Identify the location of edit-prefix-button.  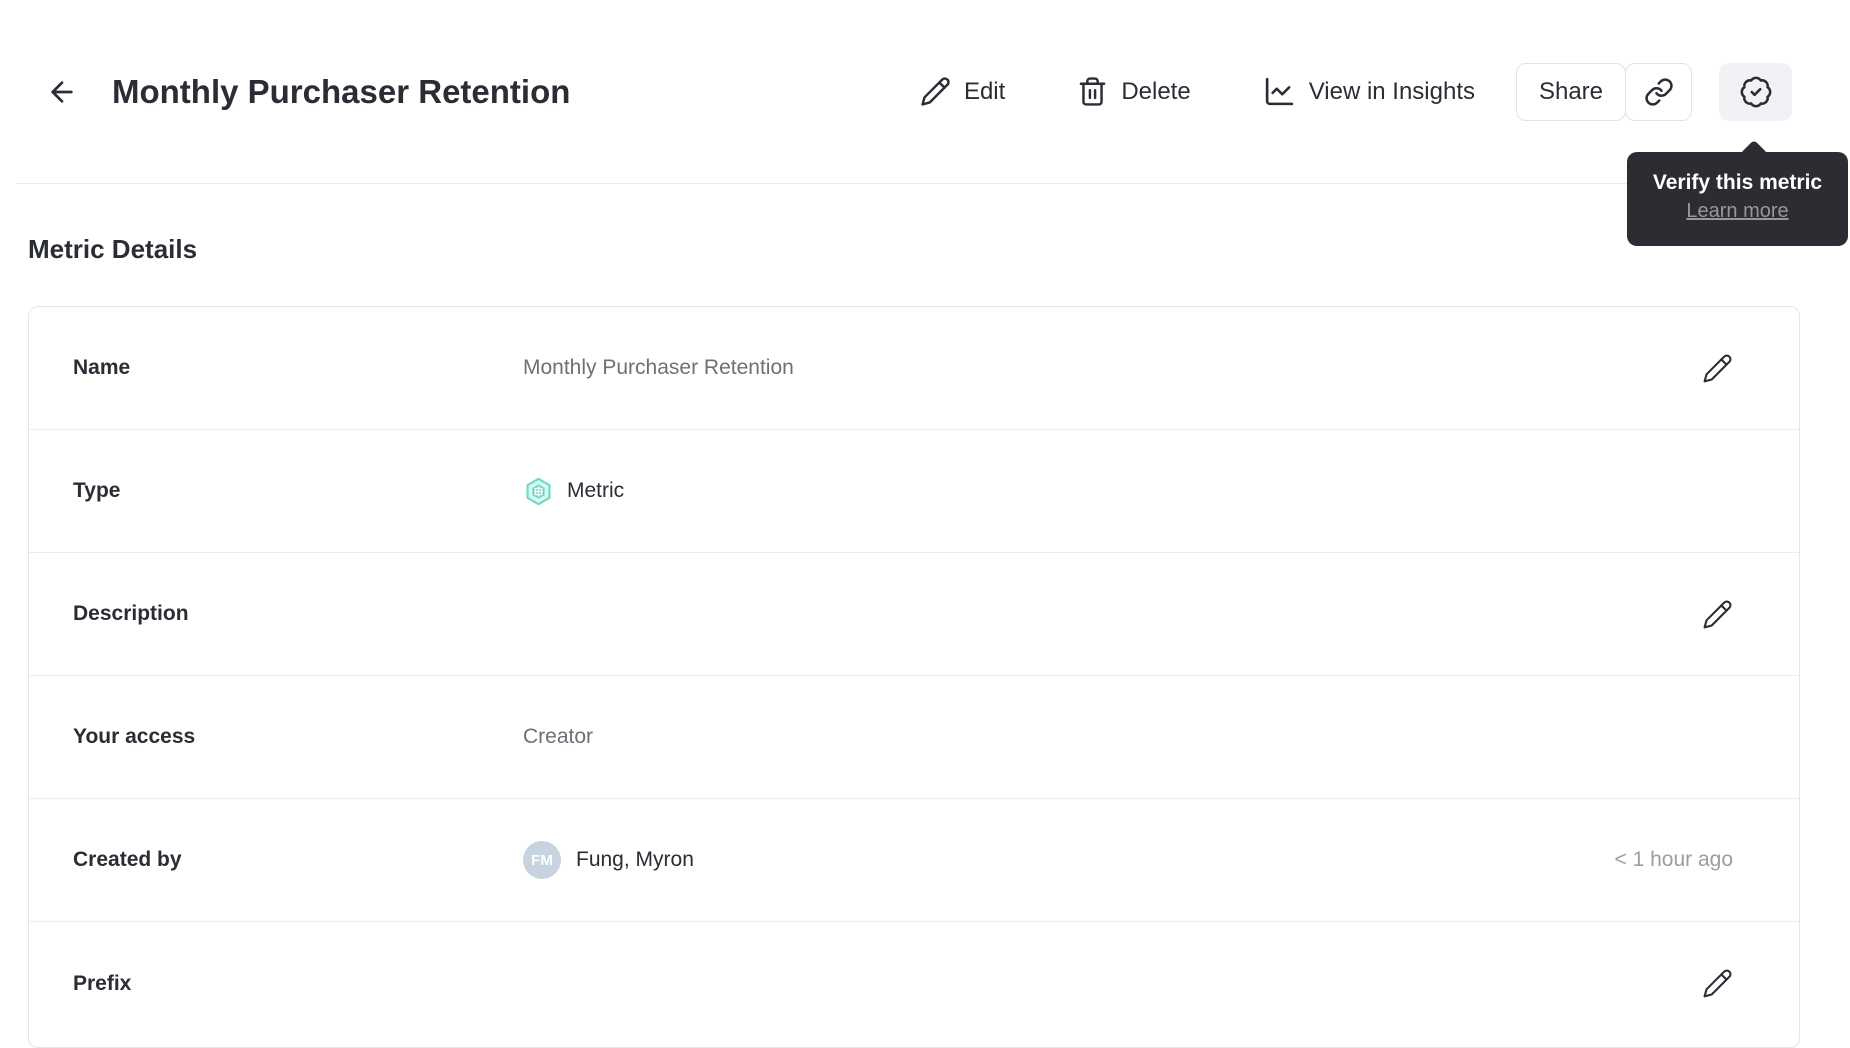
(1717, 984).